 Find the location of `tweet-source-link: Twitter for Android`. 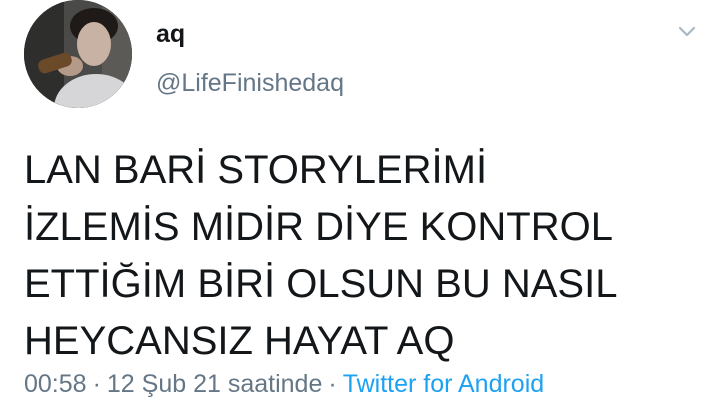

tweet-source-link: Twitter for Android is located at coordinates (443, 384).